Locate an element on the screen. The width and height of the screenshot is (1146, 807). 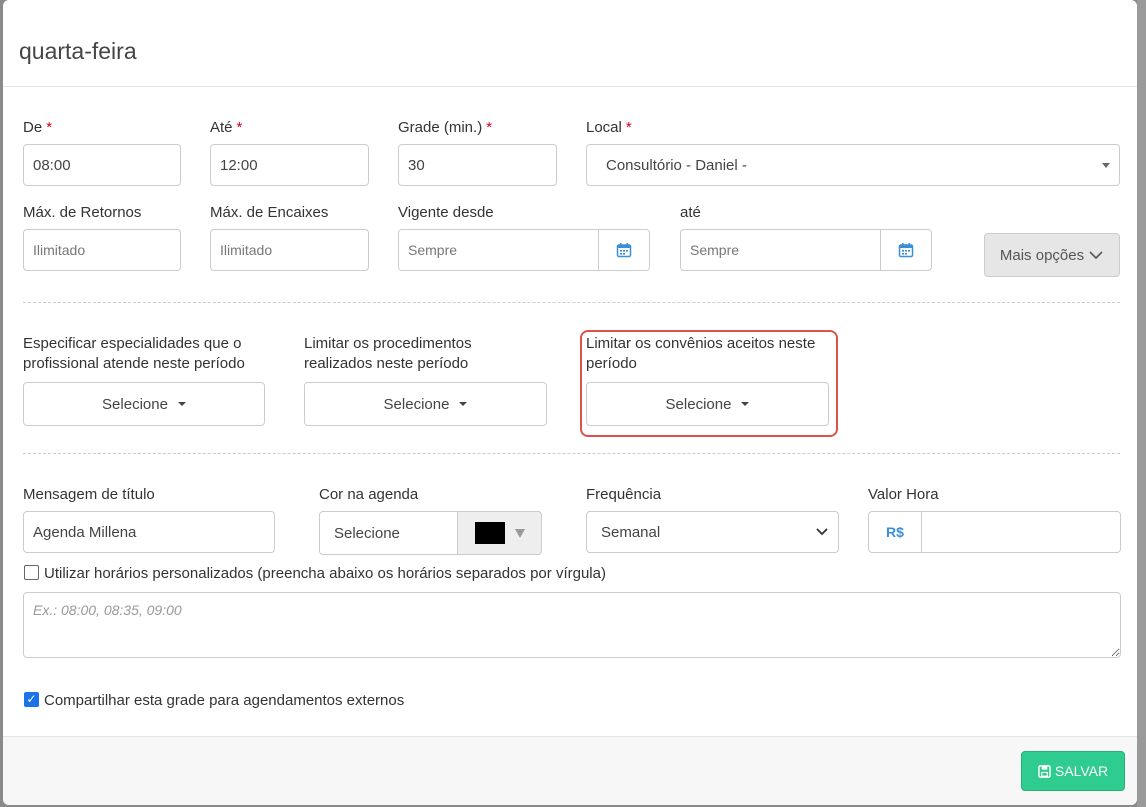
local-select: Consultório - Daniel - is located at coordinates (853, 165).